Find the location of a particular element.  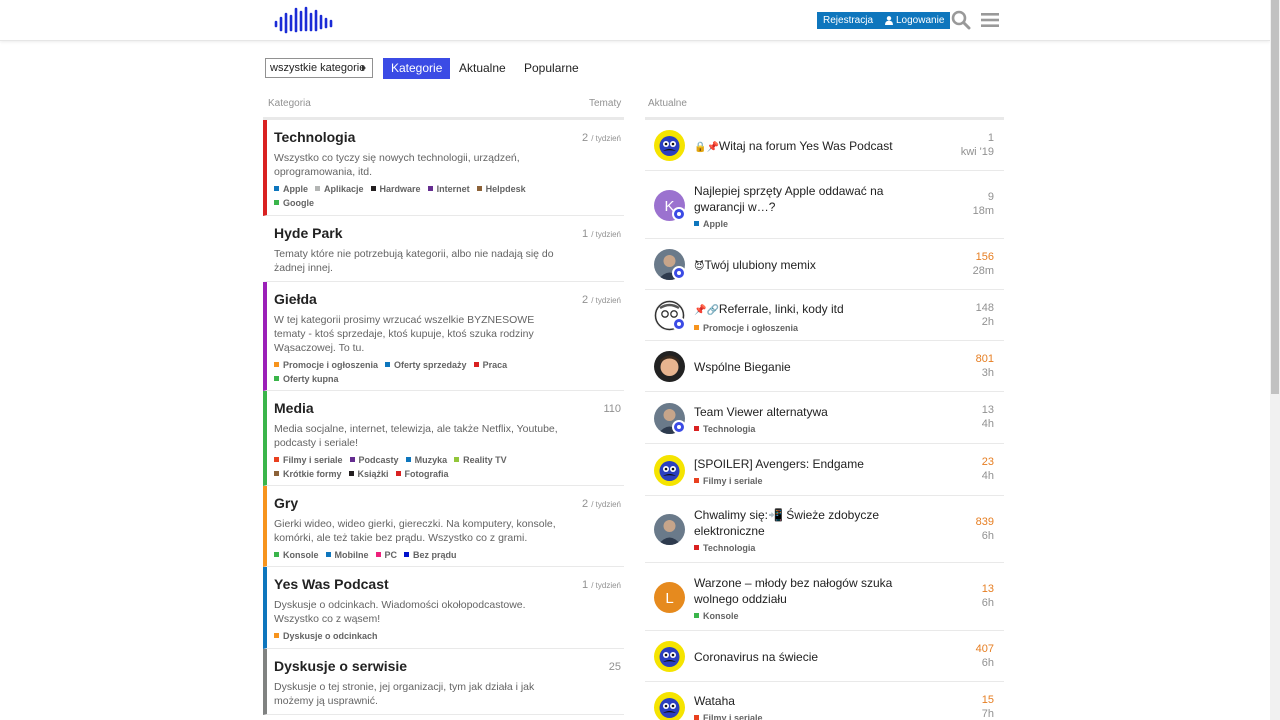

subcategory-link: Apple is located at coordinates (291, 189).